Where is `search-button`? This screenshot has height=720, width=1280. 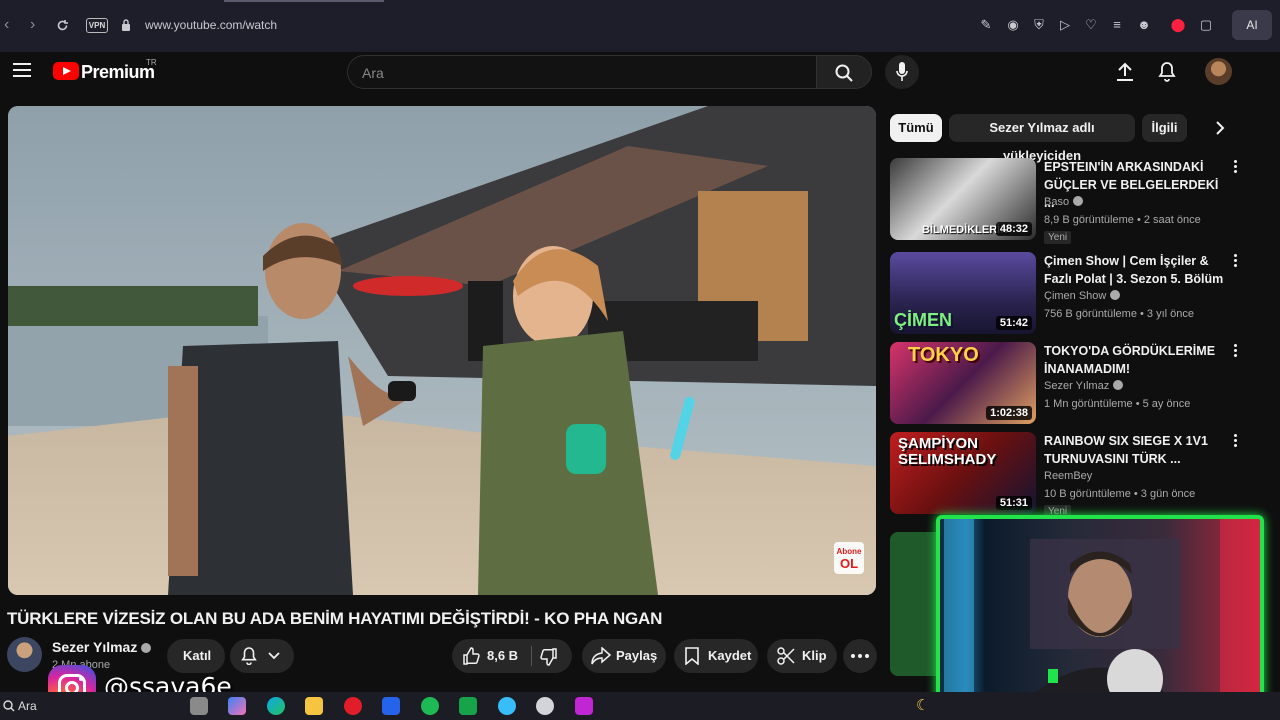 search-button is located at coordinates (844, 72).